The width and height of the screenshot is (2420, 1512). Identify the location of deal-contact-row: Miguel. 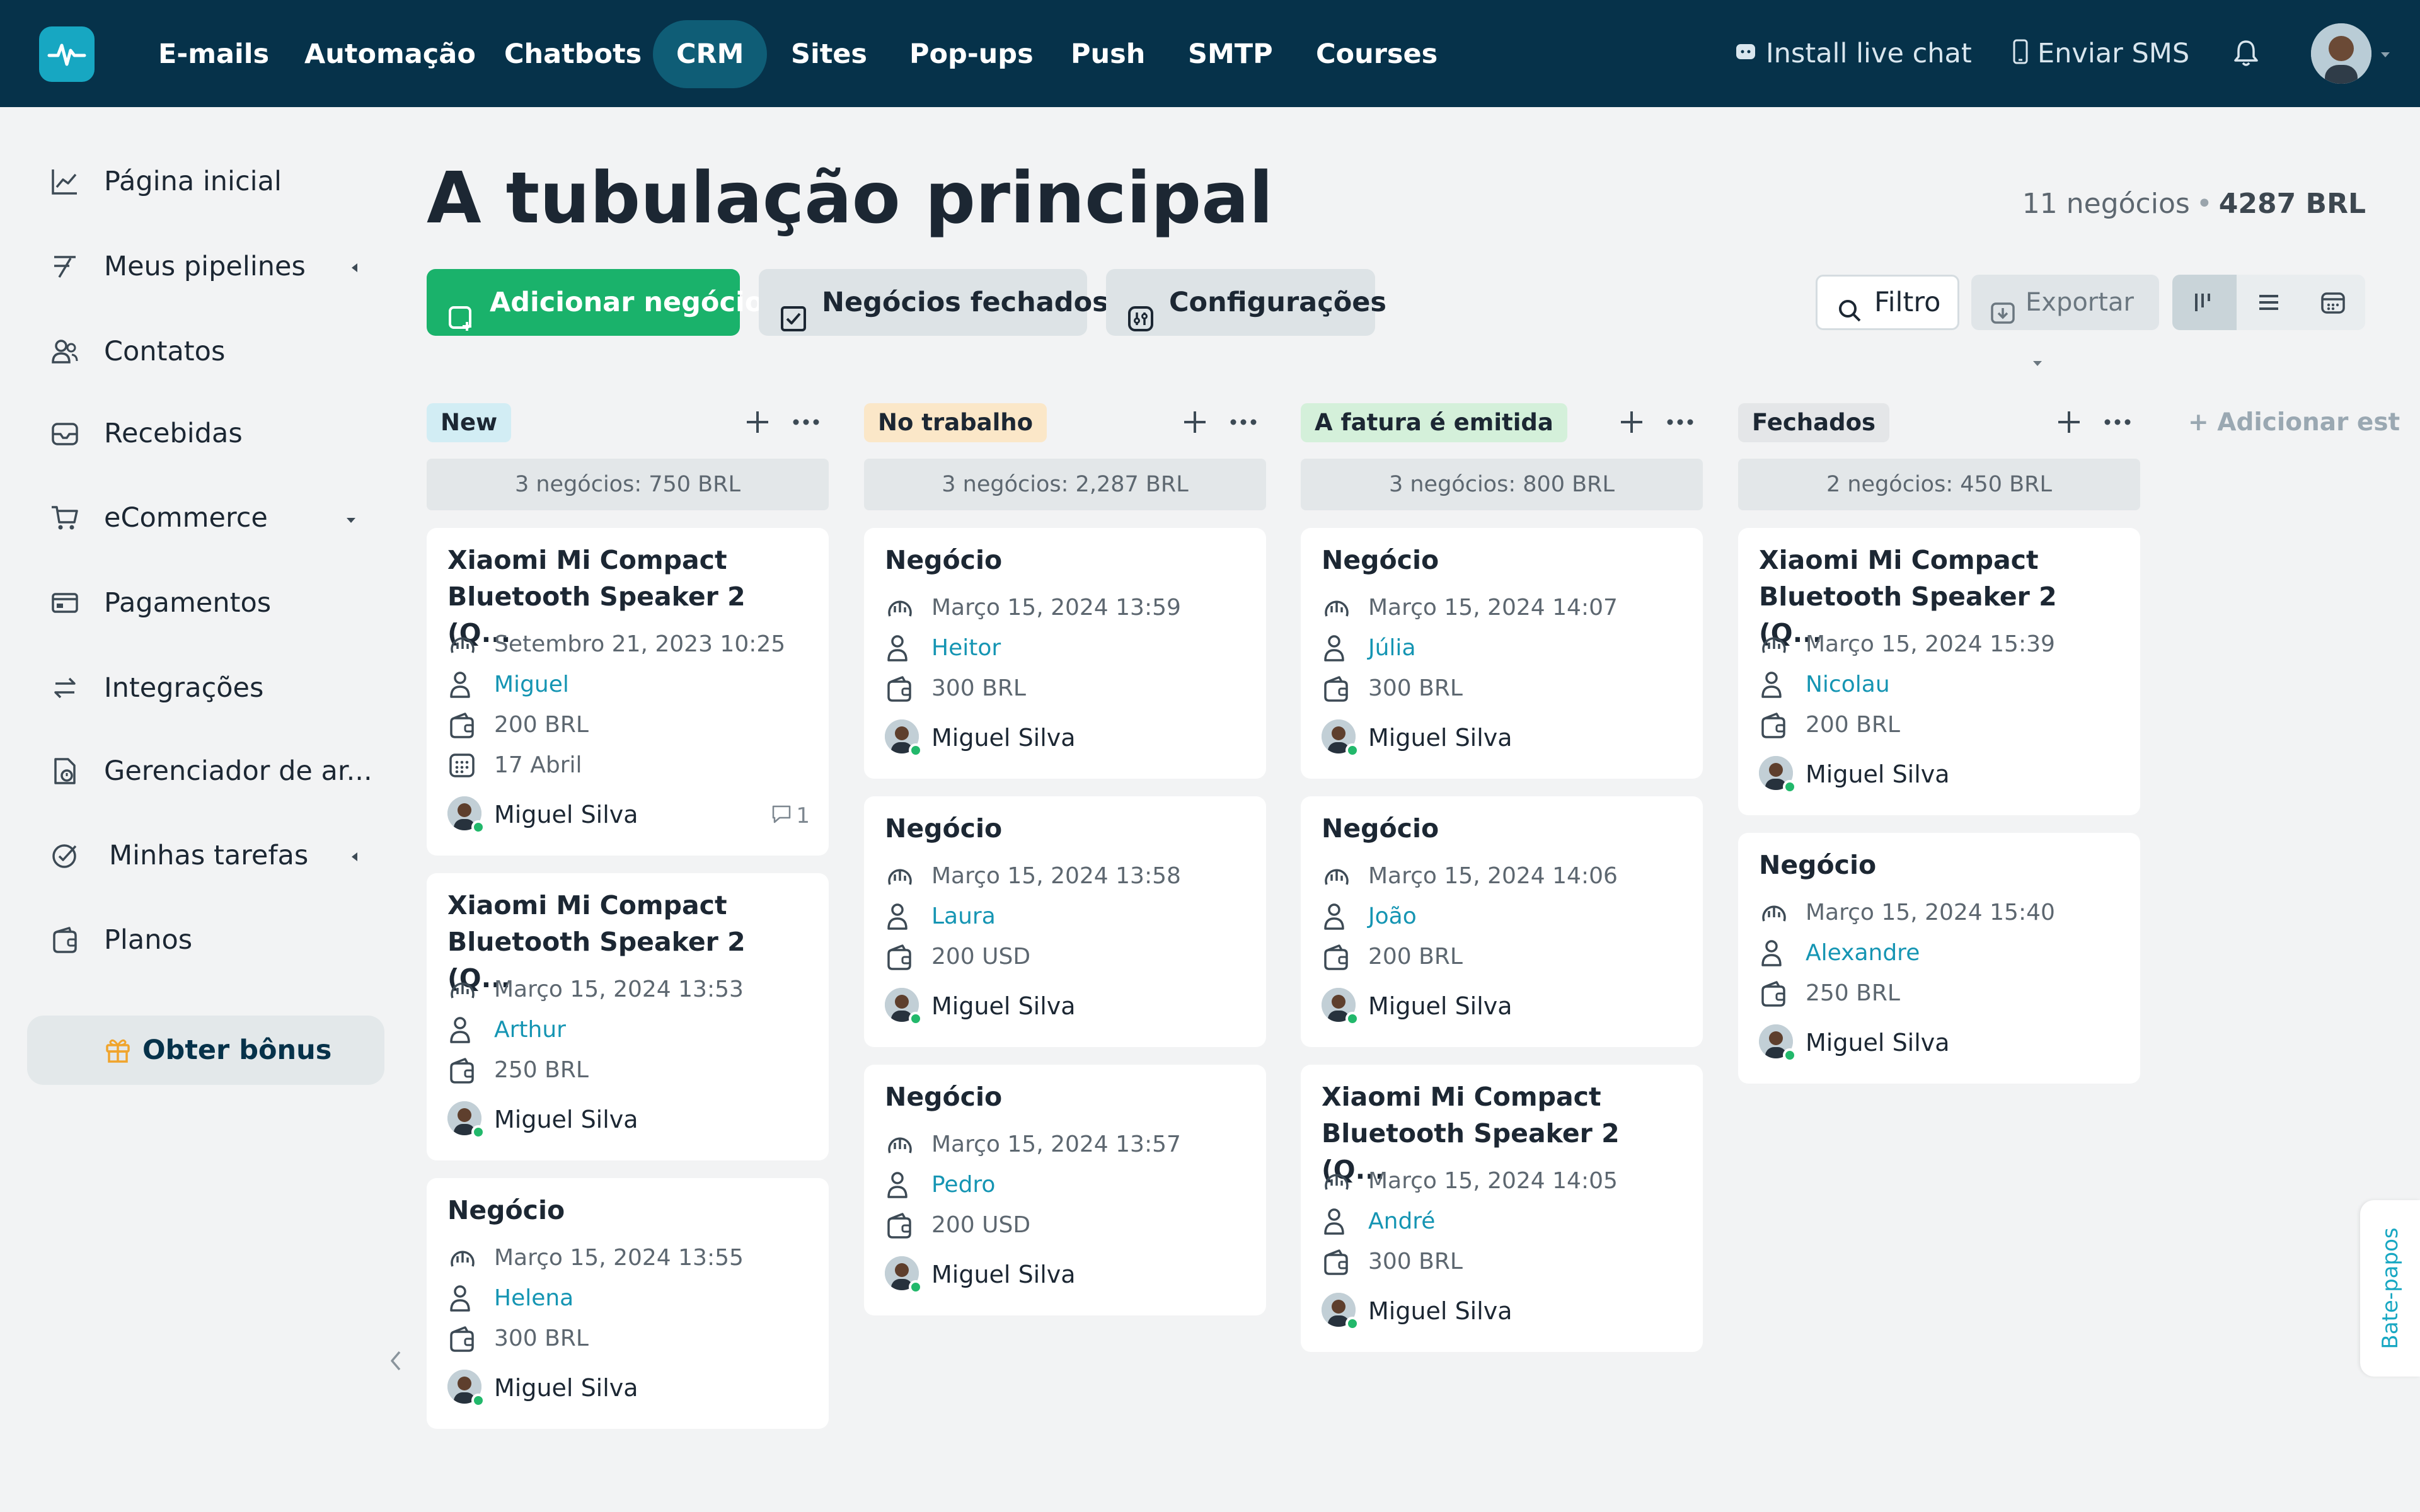
(630, 685).